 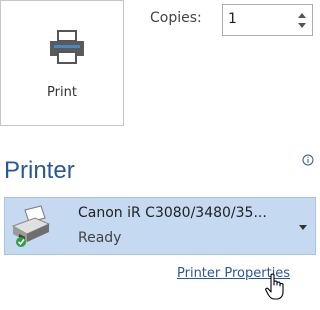 What do you see at coordinates (308, 160) in the screenshot?
I see `info-icon` at bounding box center [308, 160].